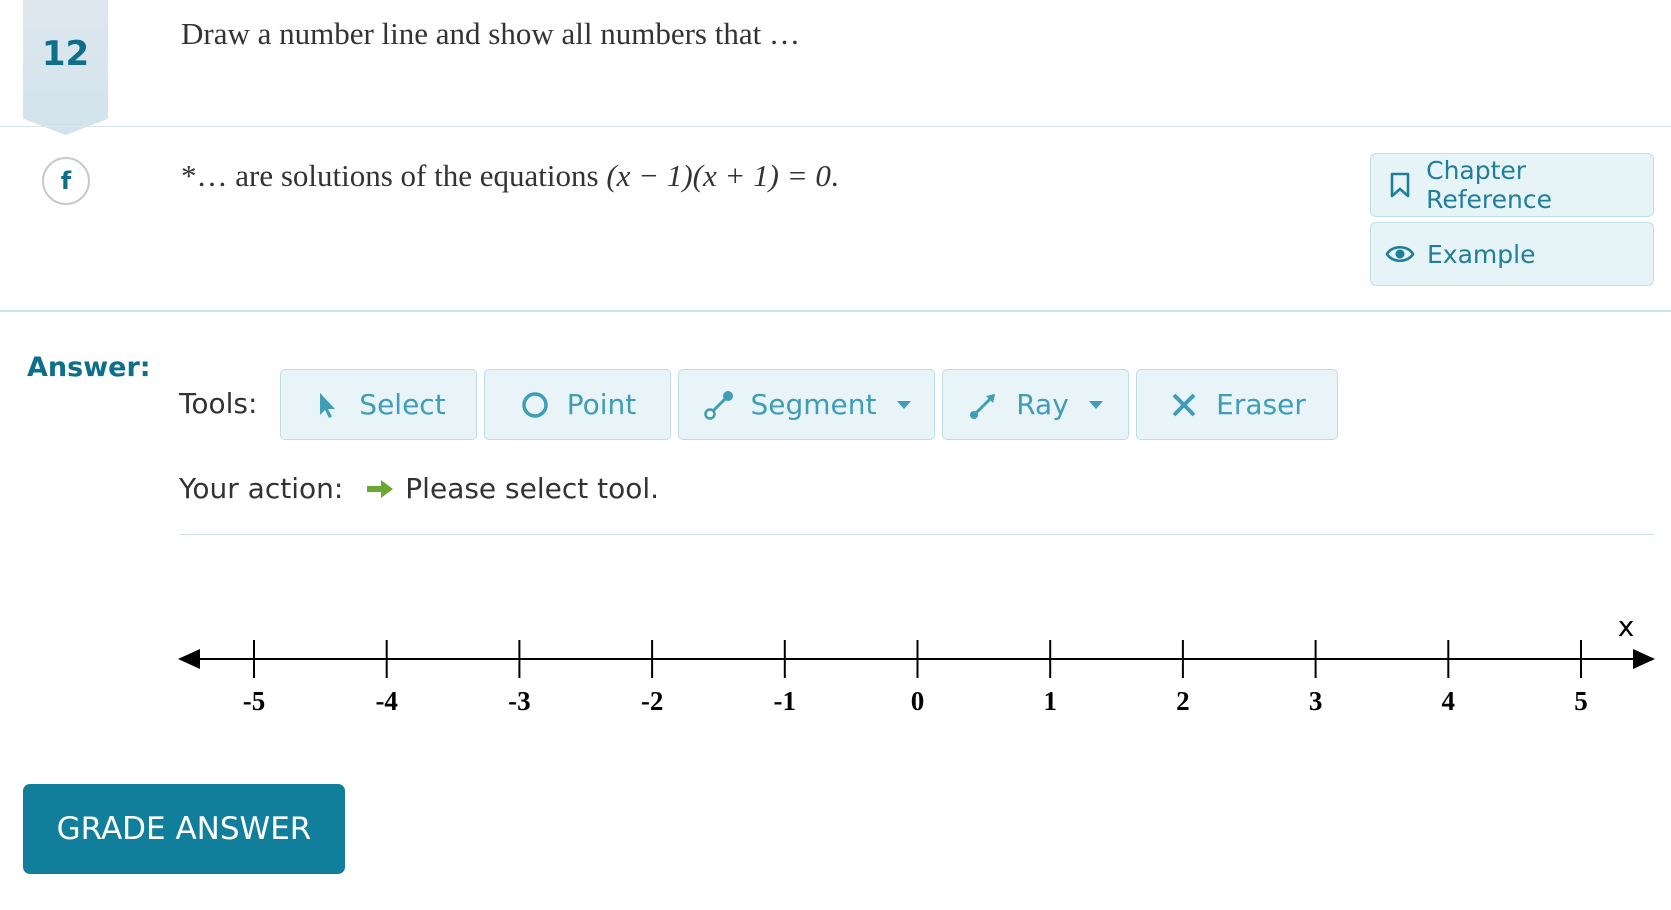 This screenshot has width=1671, height=910. Describe the element at coordinates (89, 367) in the screenshot. I see `answer-label: Answer:` at that location.